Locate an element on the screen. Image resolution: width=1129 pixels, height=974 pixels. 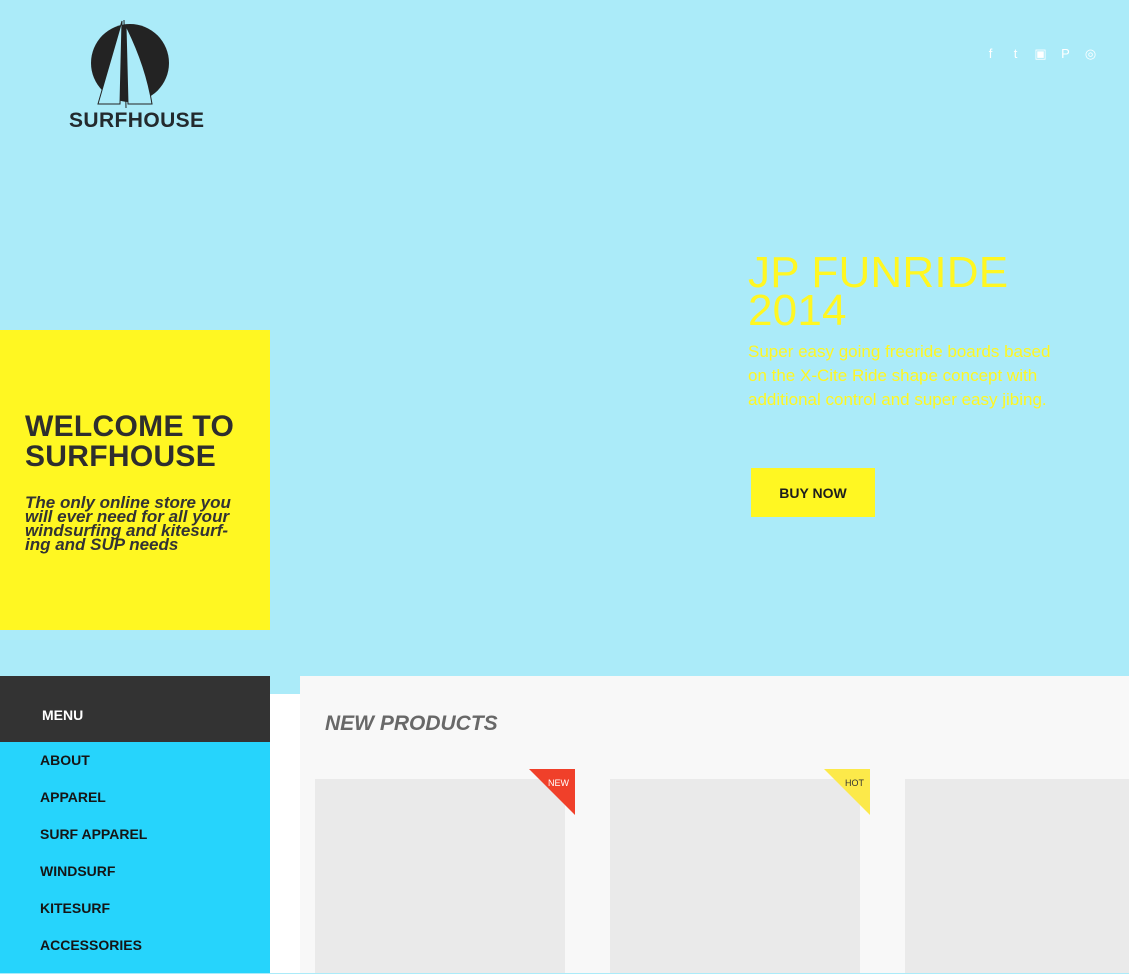
buy-now-button: BUY NOW is located at coordinates (813, 492).